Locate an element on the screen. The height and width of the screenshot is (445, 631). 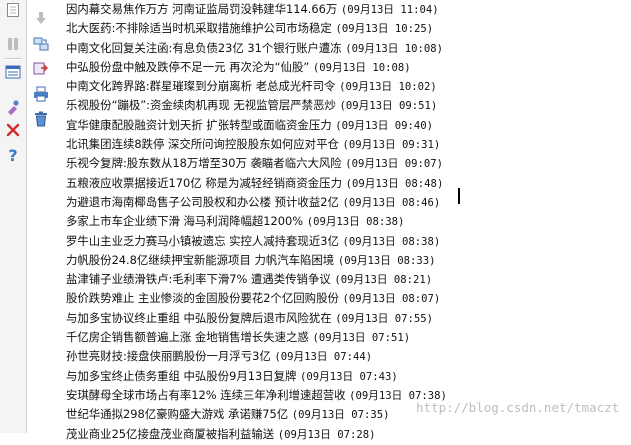
news-time: (09月13日 07:35) is located at coordinates (340, 415).